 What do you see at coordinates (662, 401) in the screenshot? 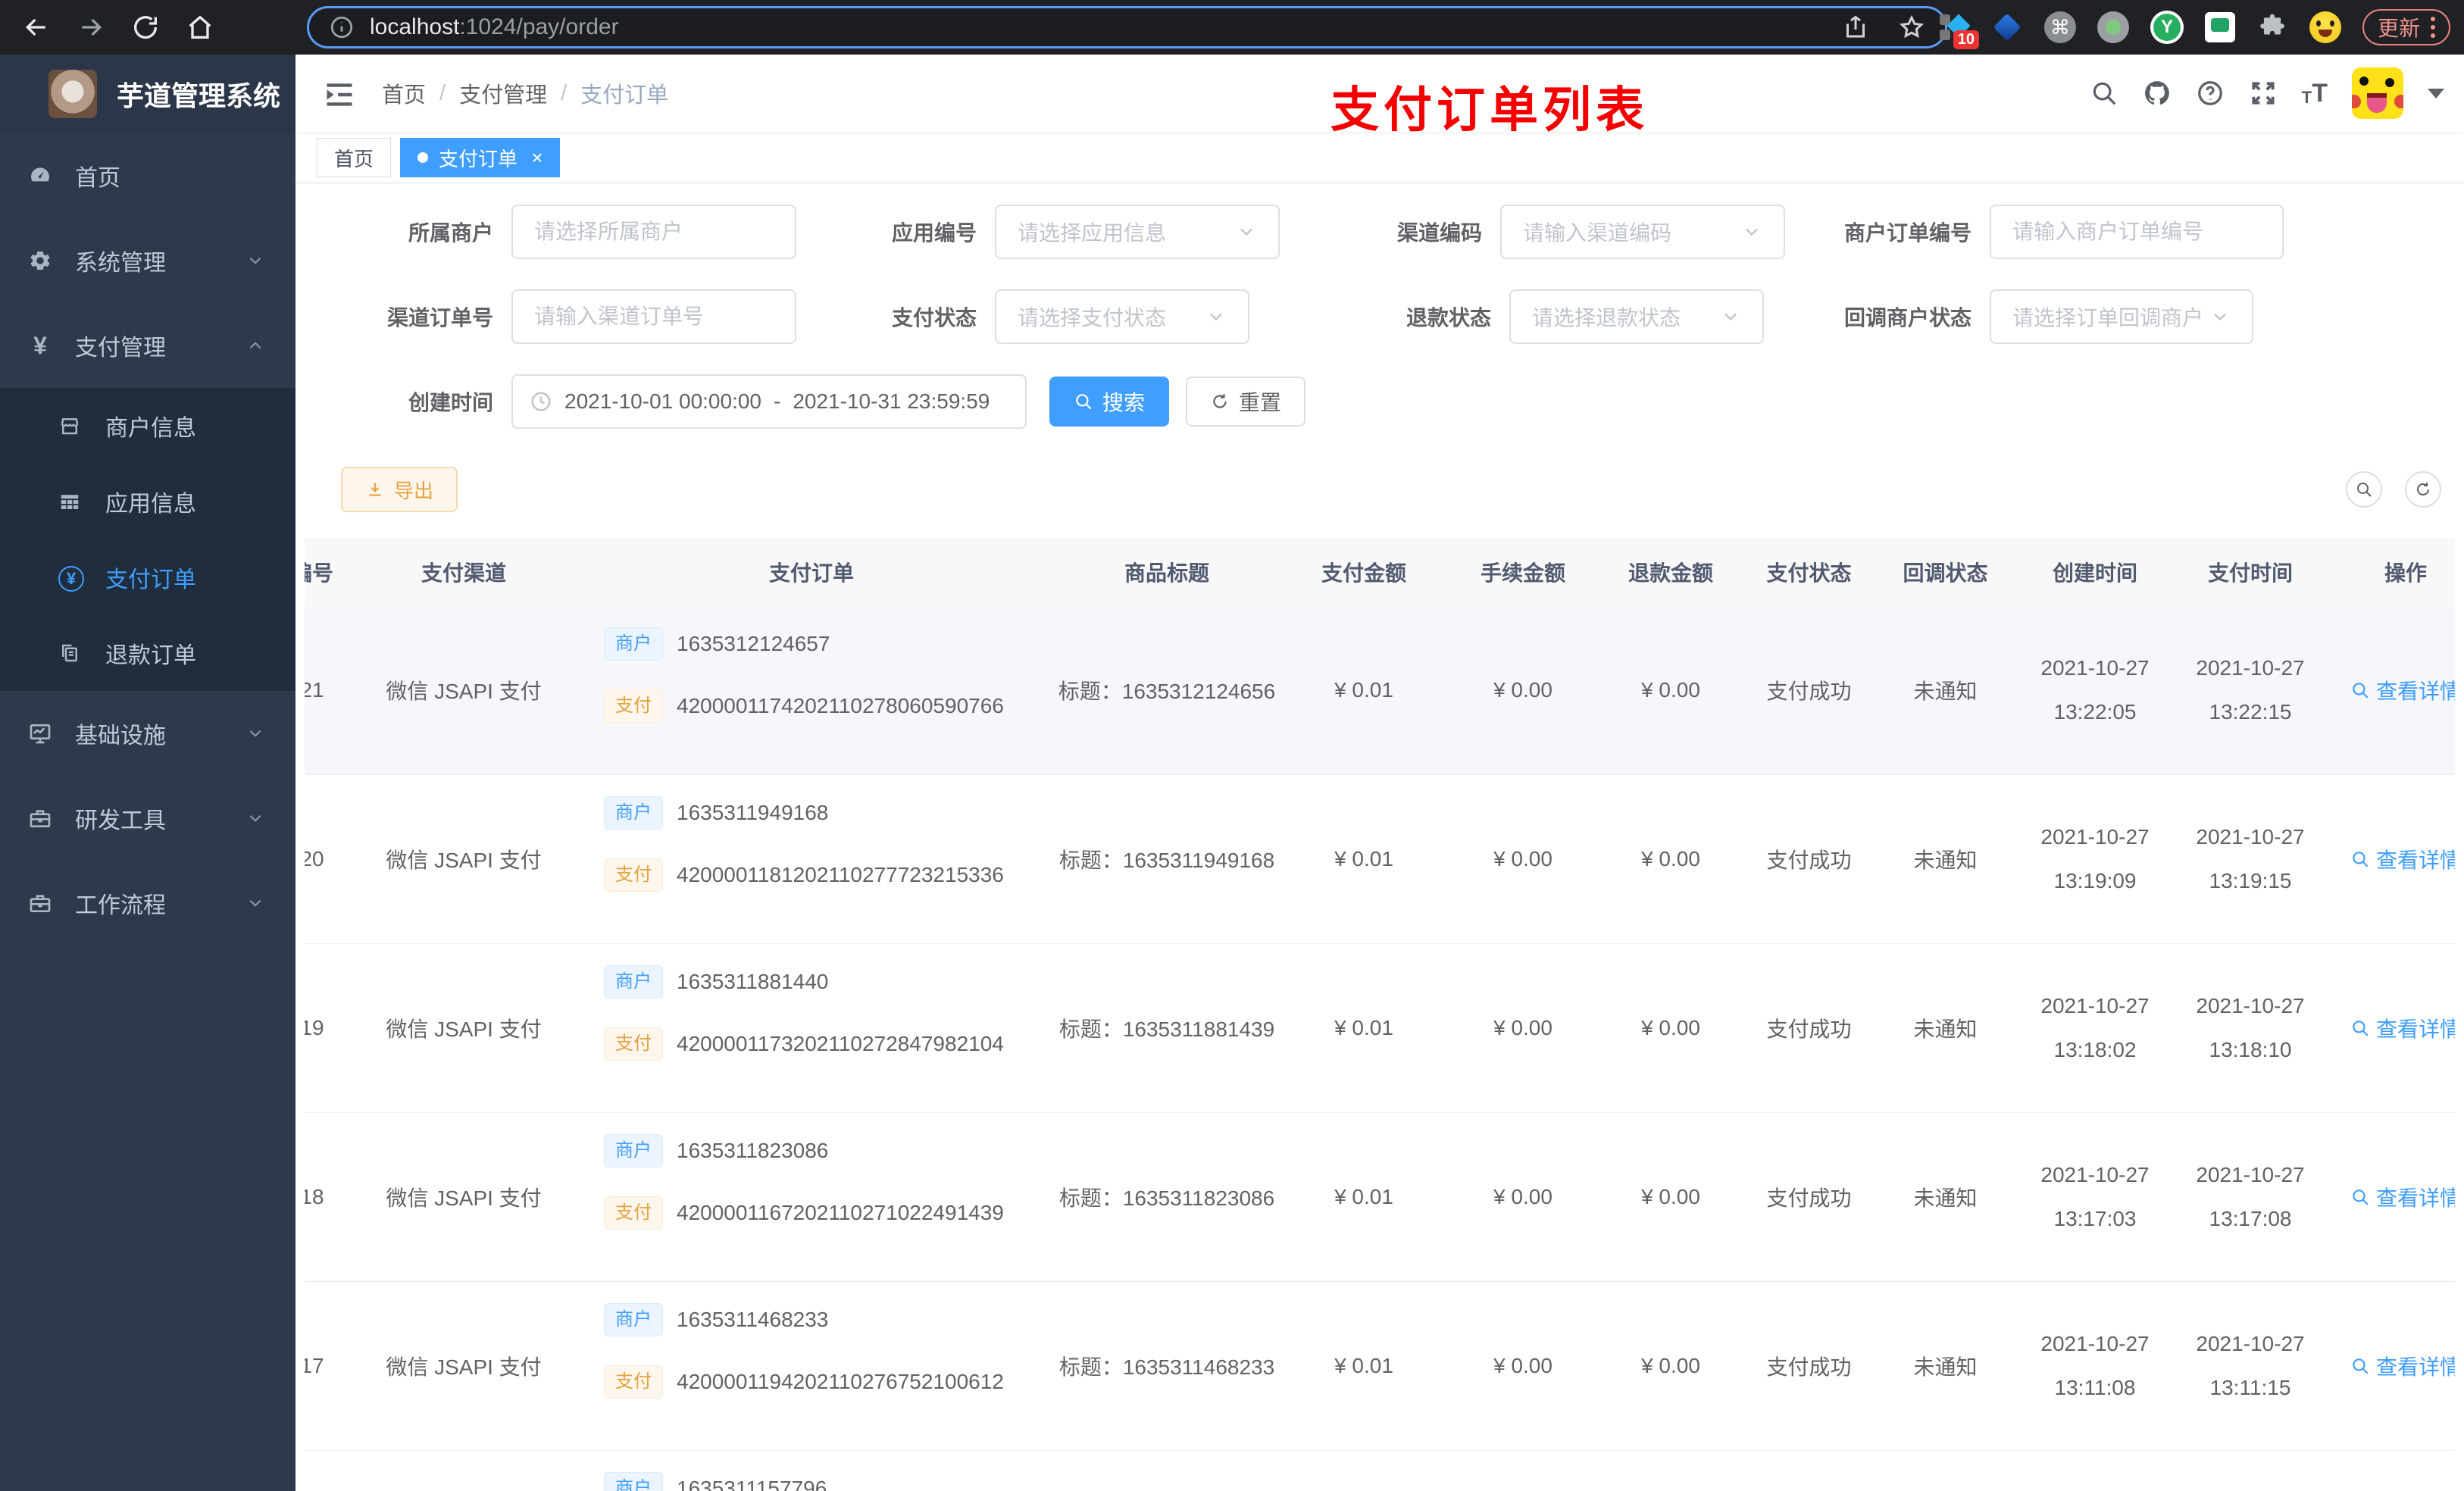
I see `date-start: 2021-10-01 00:00:00` at bounding box center [662, 401].